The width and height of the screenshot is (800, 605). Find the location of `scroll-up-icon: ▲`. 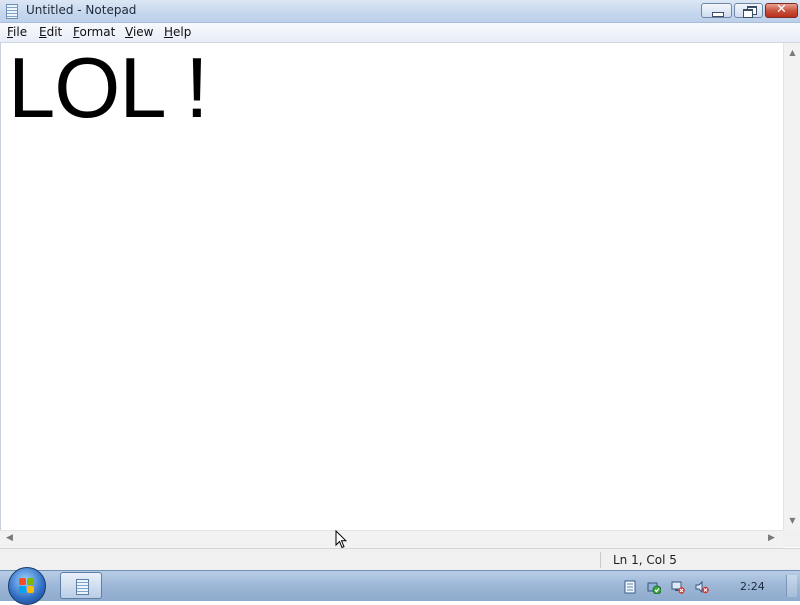

scroll-up-icon: ▲ is located at coordinates (792, 52).